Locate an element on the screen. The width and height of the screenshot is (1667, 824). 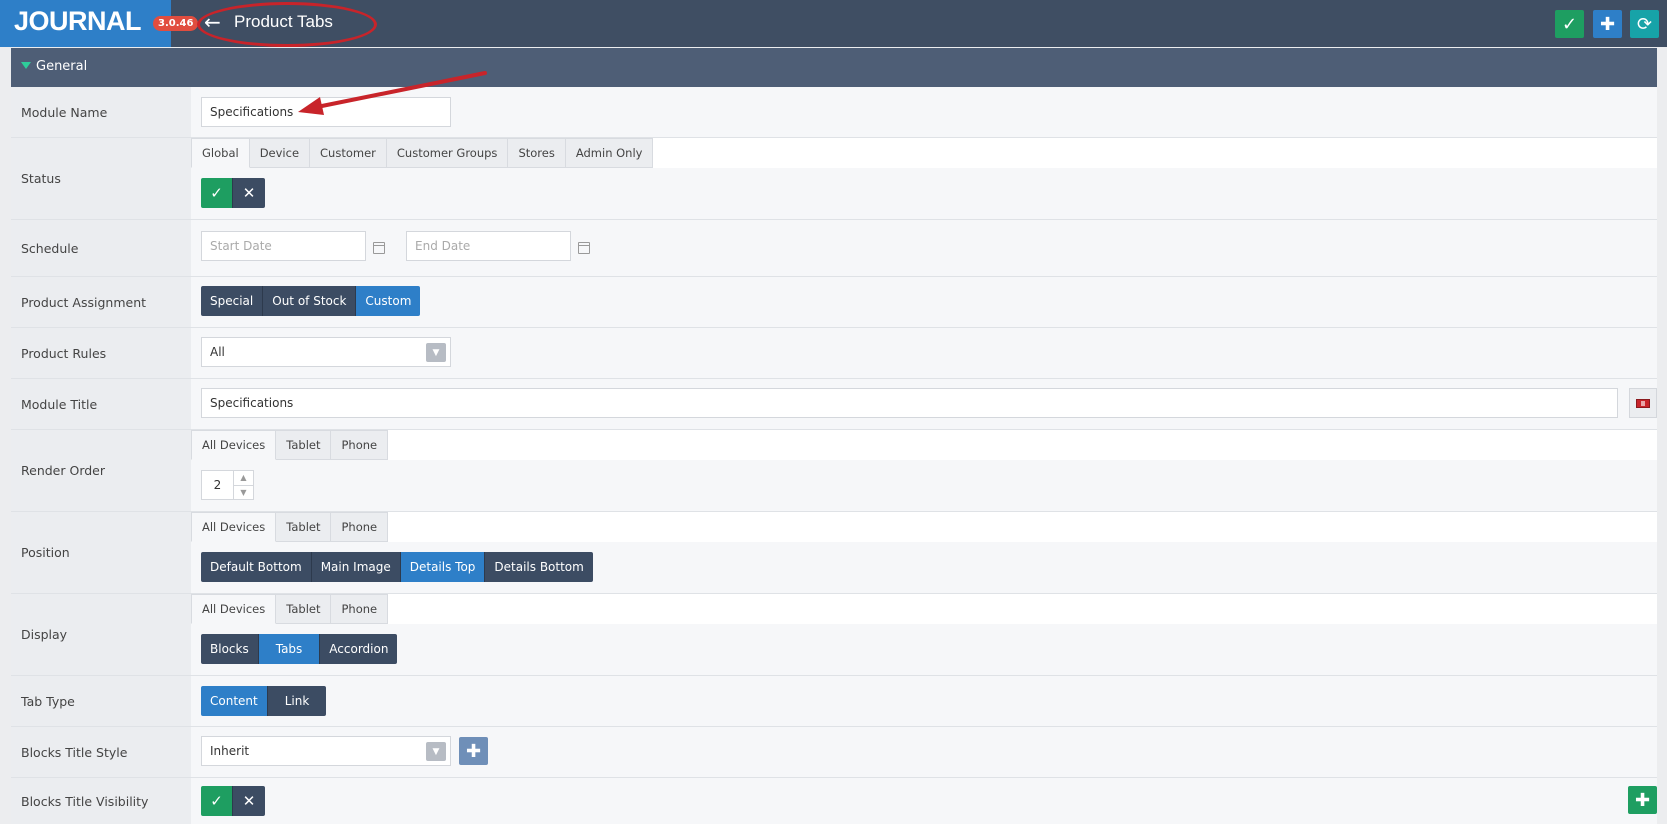
render-order-stepper: 2 ▲ ▼ is located at coordinates (227, 485).